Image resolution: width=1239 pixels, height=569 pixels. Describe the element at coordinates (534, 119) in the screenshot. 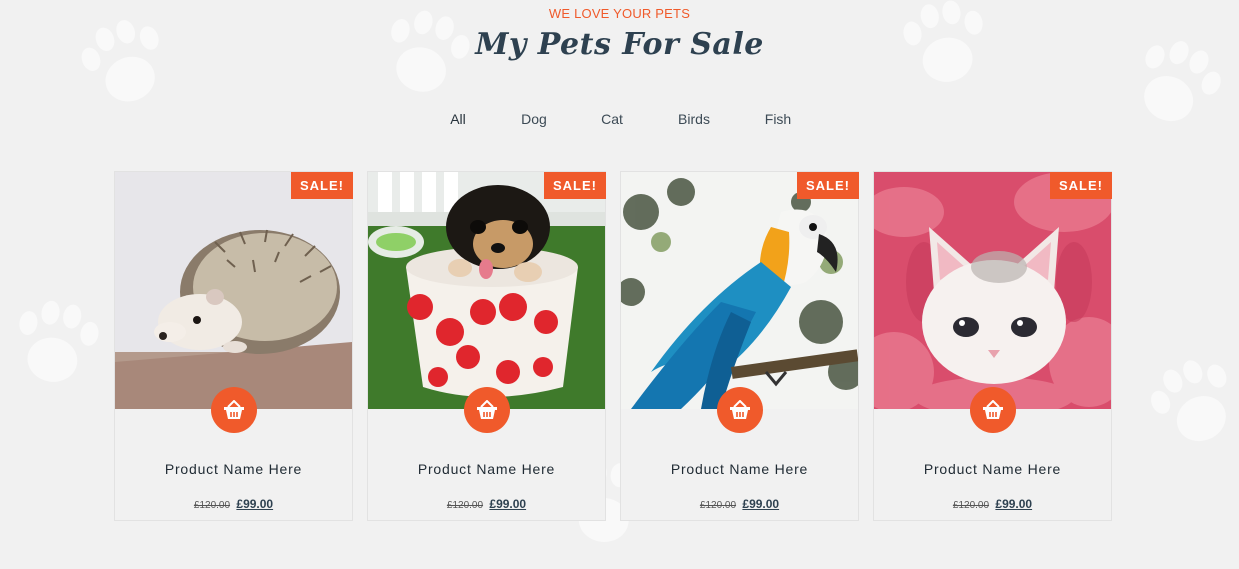

I see `filter-dog: Dog` at that location.